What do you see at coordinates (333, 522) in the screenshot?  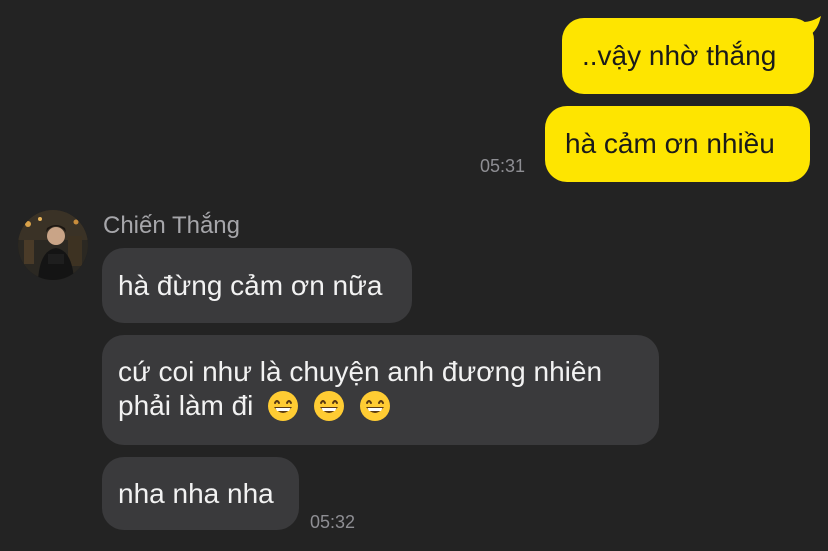 I see `message-timestamp: 05:32` at bounding box center [333, 522].